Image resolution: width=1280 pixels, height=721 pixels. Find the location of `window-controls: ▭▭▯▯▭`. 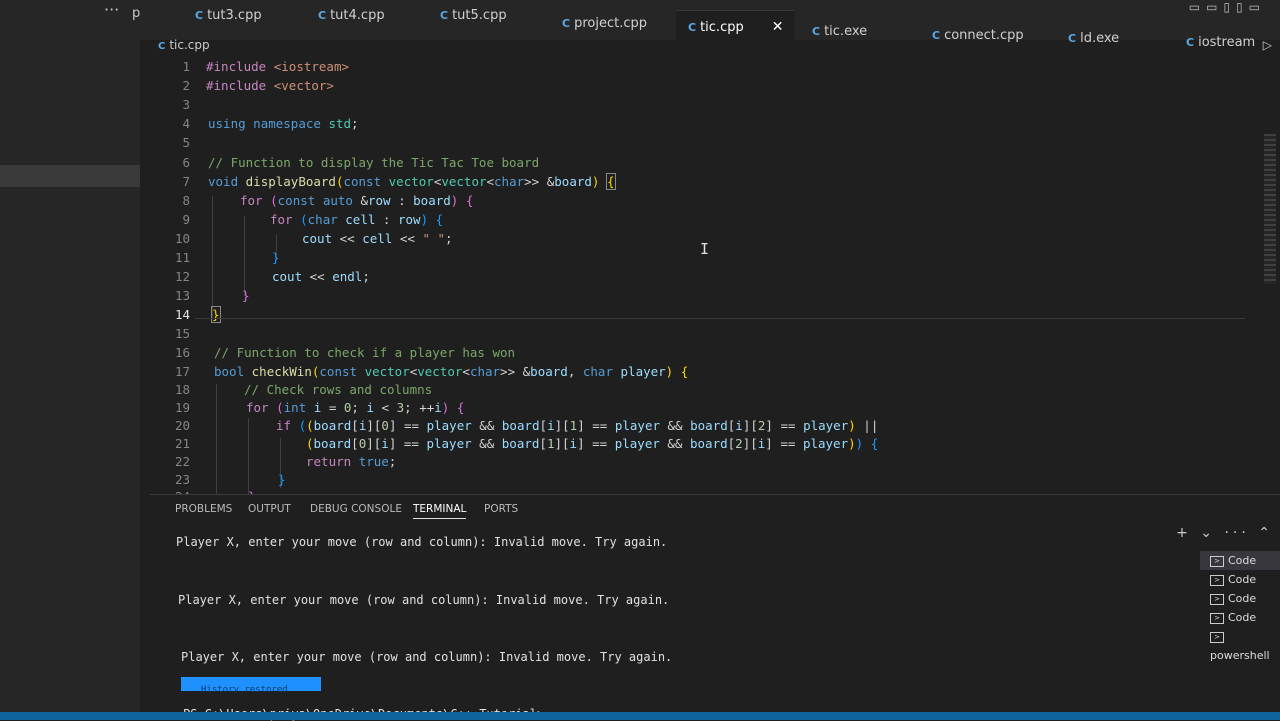

window-controls: ▭▭▯▯▭ is located at coordinates (1227, 7).